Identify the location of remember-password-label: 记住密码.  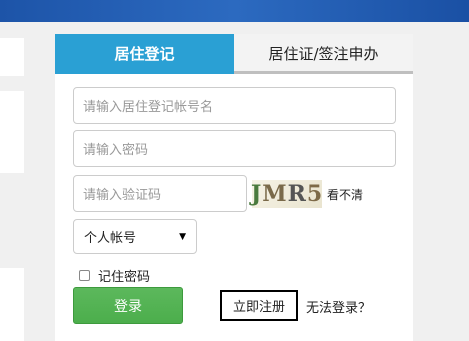
(124, 275).